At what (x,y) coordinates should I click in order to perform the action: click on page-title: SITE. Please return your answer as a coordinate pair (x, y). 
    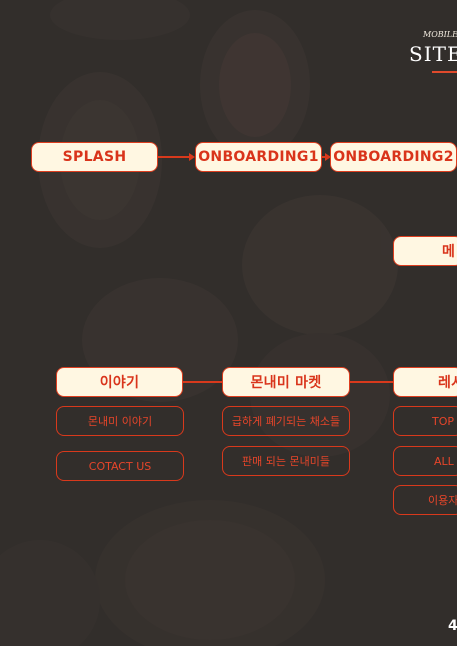
    Looking at the image, I should click on (433, 54).